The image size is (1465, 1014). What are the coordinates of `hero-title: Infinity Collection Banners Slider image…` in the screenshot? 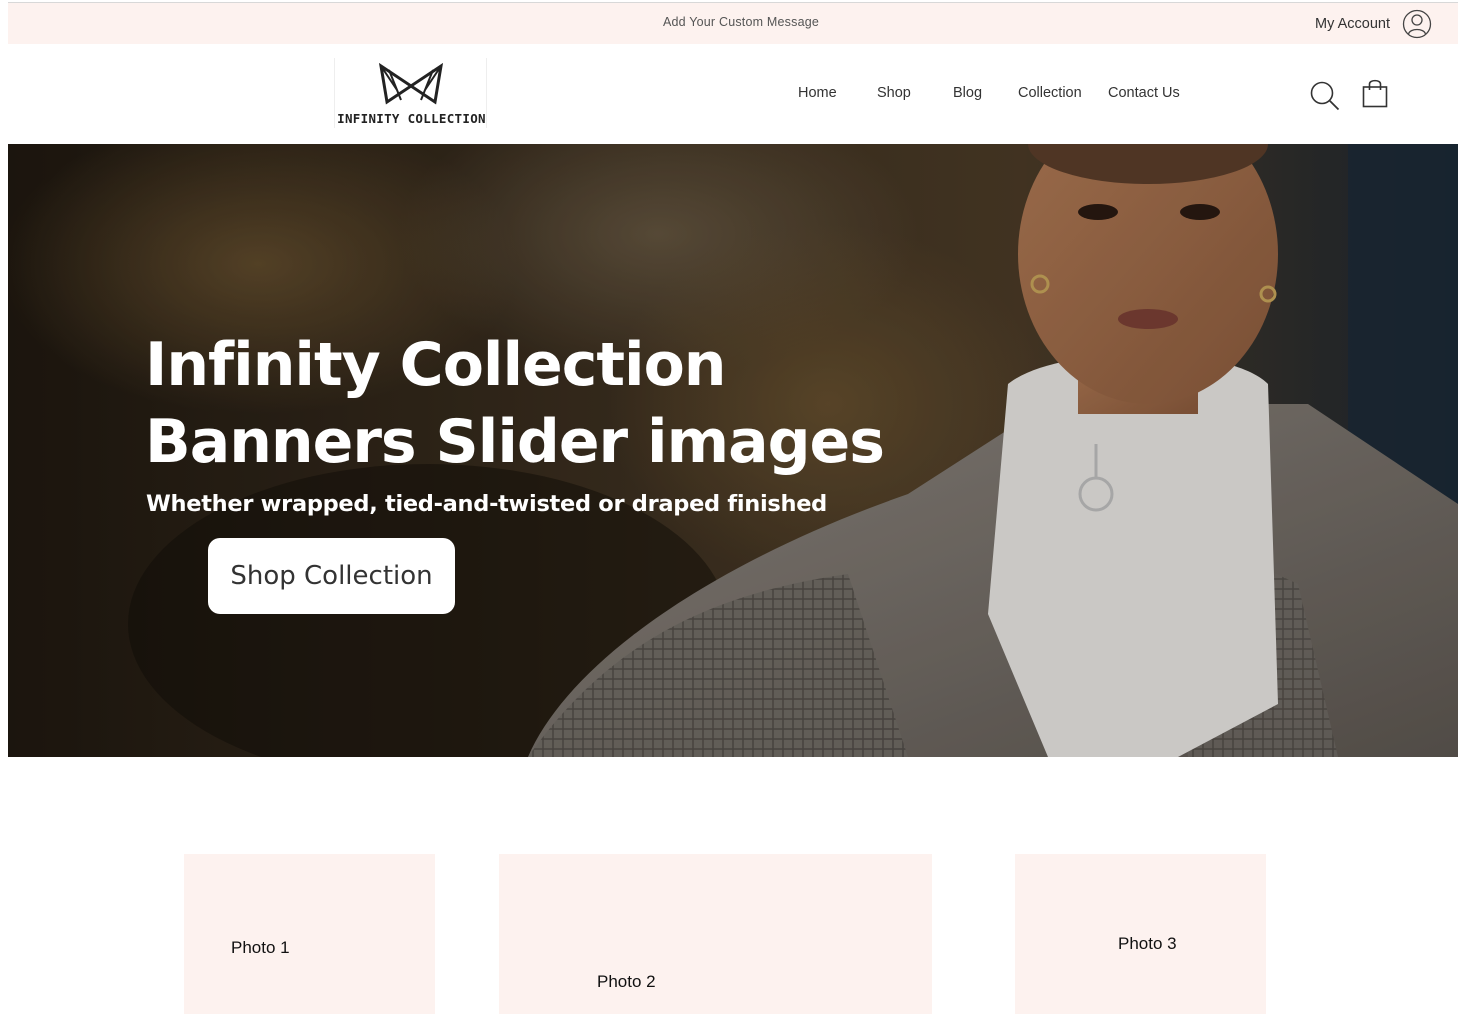 It's located at (515, 404).